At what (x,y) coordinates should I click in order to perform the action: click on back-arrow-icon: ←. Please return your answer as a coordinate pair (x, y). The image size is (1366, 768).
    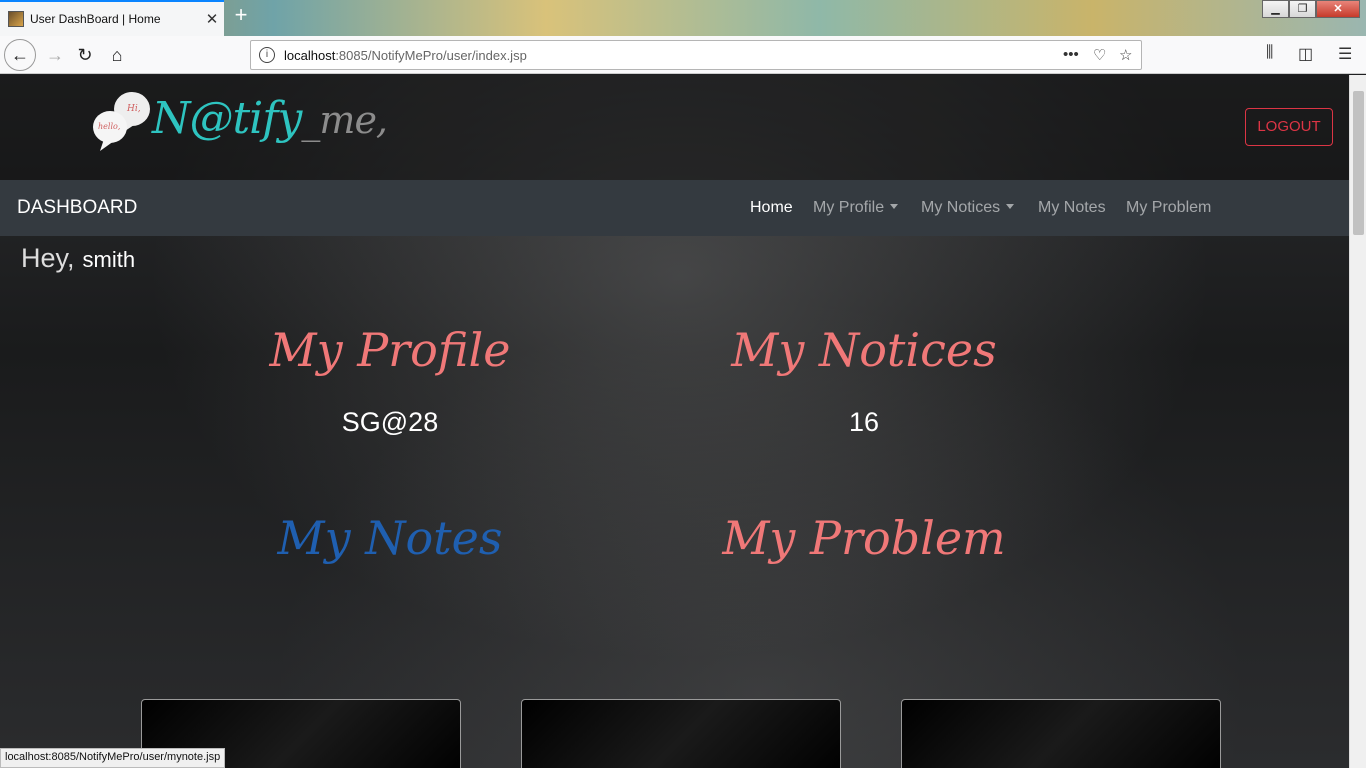
    Looking at the image, I should click on (20, 55).